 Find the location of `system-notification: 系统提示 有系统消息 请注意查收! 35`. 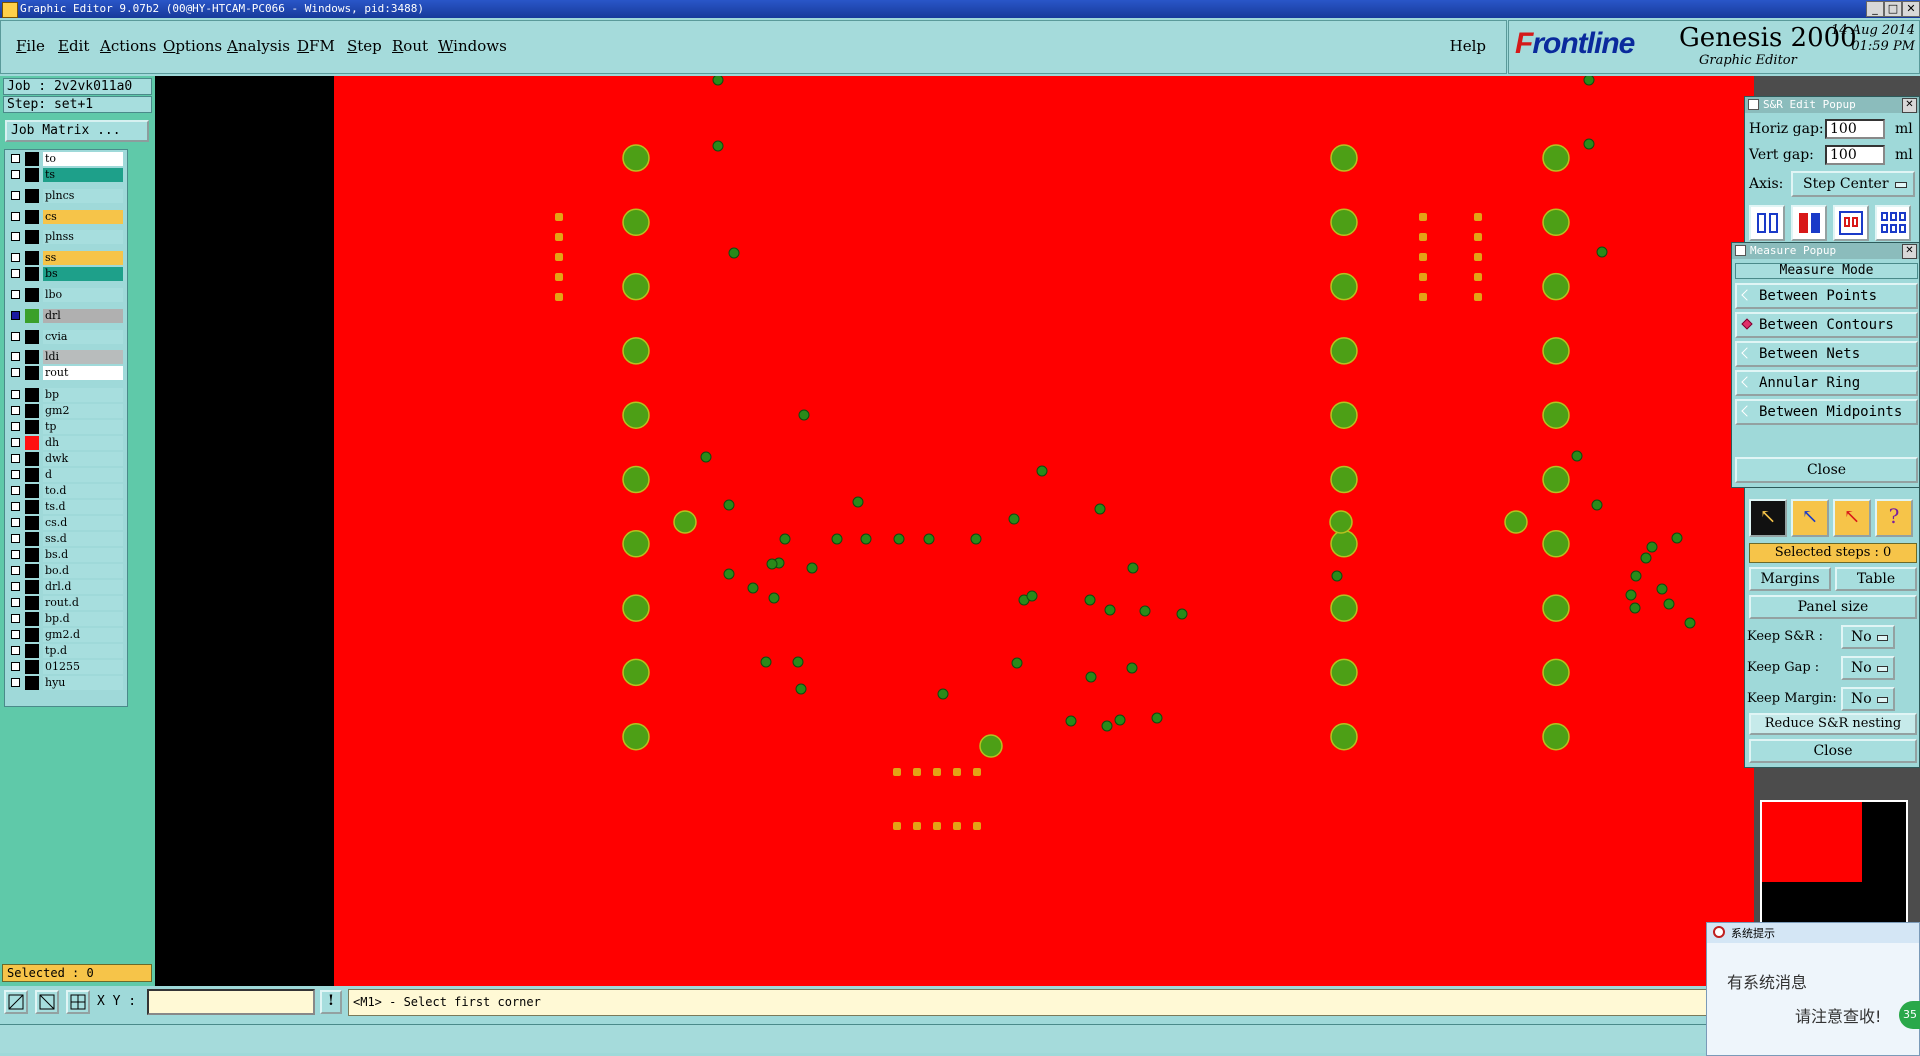

system-notification: 系统提示 有系统消息 请注意查收! 35 is located at coordinates (1813, 989).